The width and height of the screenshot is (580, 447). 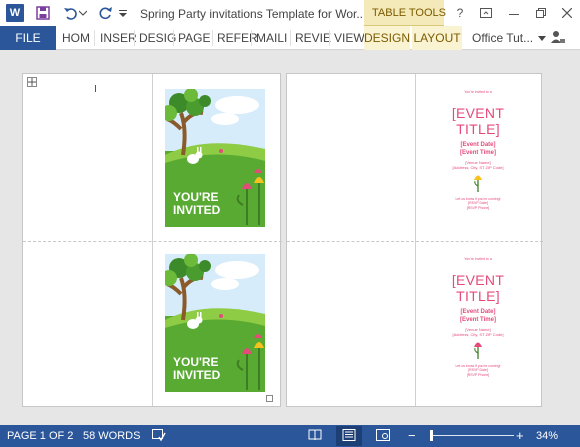 What do you see at coordinates (349, 436) in the screenshot?
I see `print-layout-icon` at bounding box center [349, 436].